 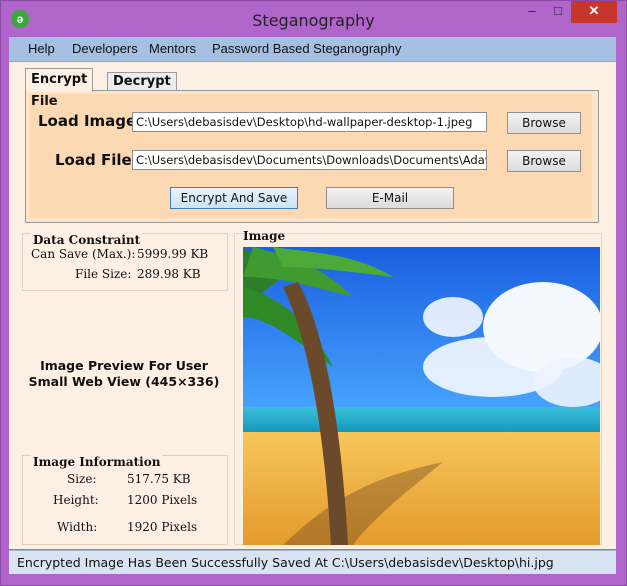 What do you see at coordinates (41, 48) in the screenshot?
I see `menu-help: Help` at bounding box center [41, 48].